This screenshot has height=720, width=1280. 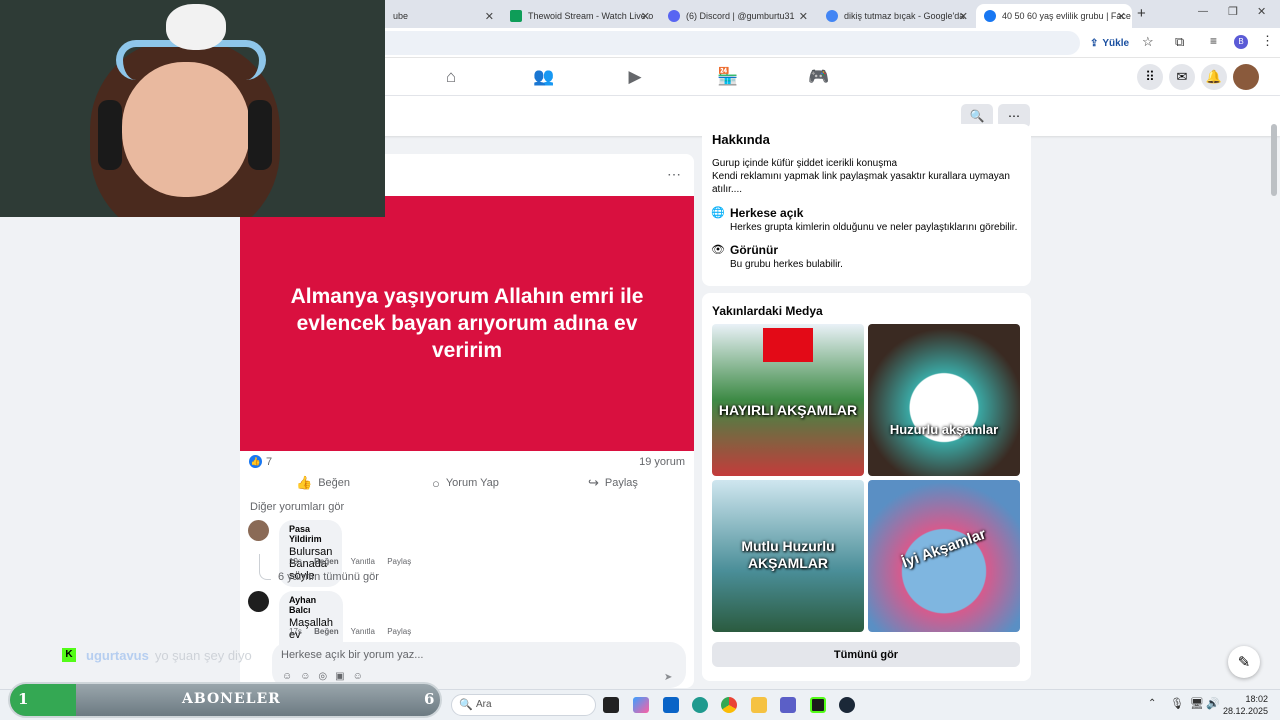 What do you see at coordinates (754, 250) in the screenshot?
I see `visible-title: Görünür` at bounding box center [754, 250].